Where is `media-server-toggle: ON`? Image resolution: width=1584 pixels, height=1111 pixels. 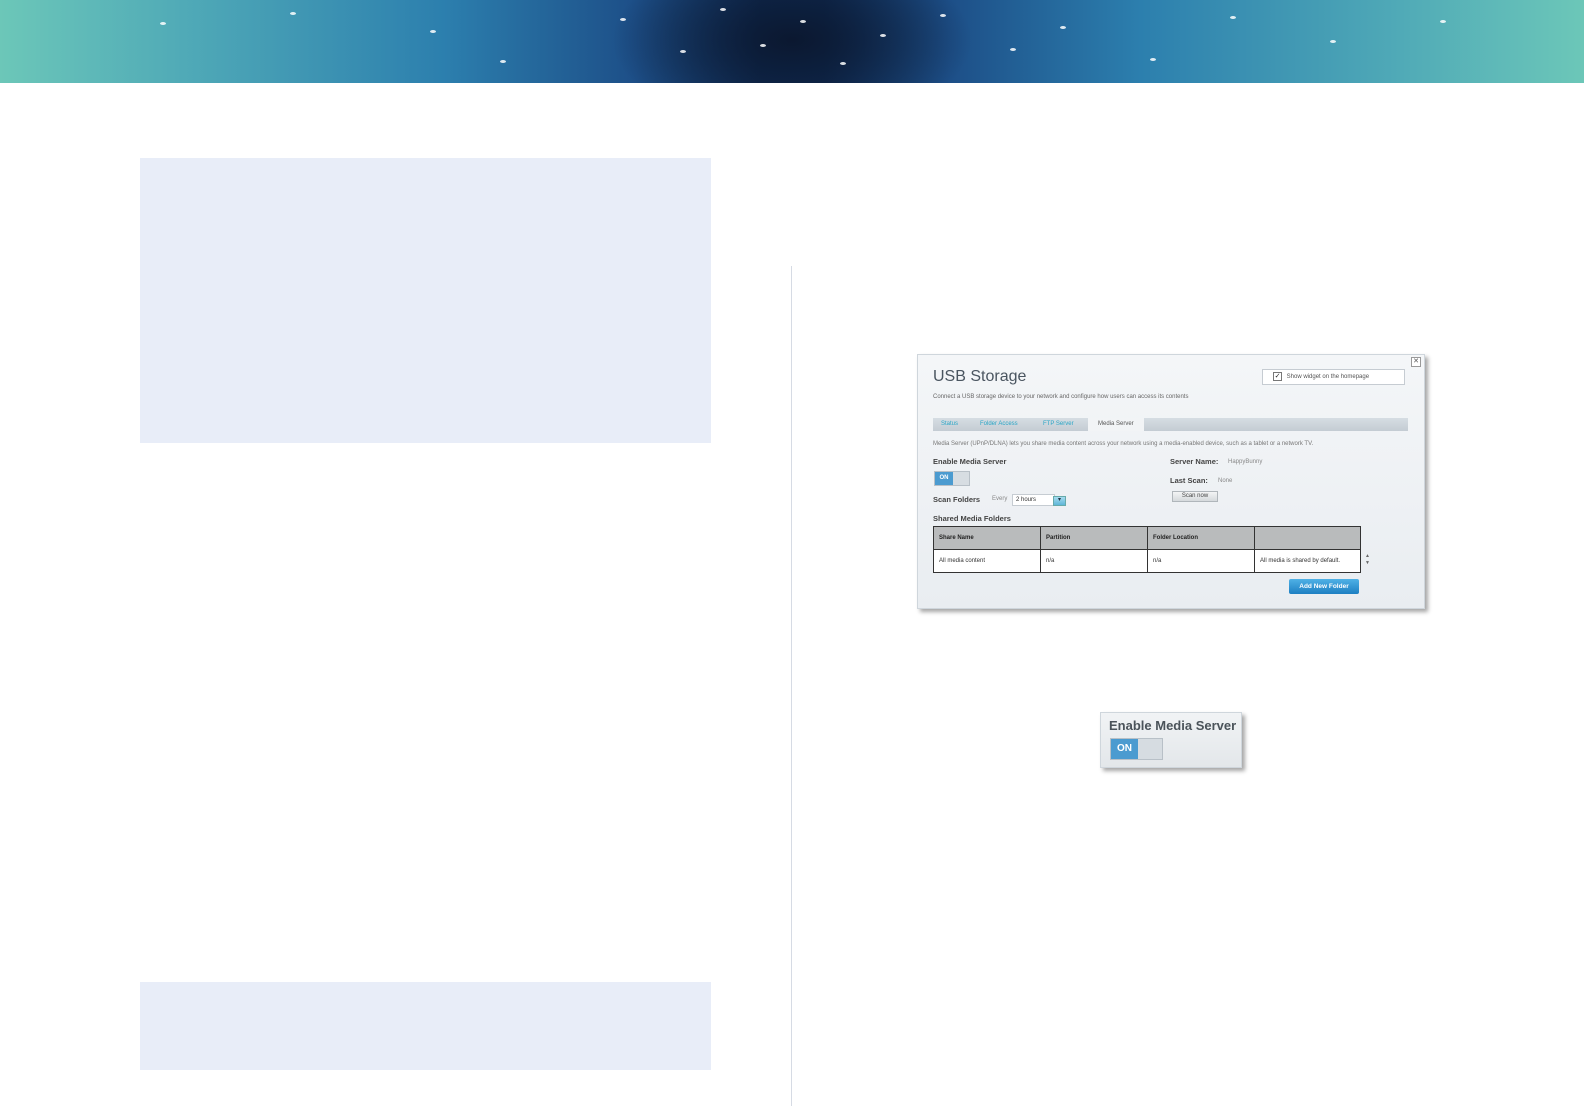
media-server-toggle: ON is located at coordinates (952, 478).